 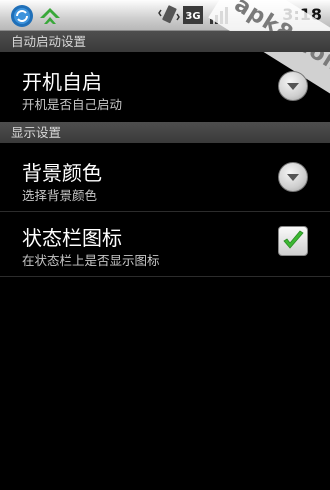 I want to click on pref-title: 背景颜色, so click(x=62, y=173).